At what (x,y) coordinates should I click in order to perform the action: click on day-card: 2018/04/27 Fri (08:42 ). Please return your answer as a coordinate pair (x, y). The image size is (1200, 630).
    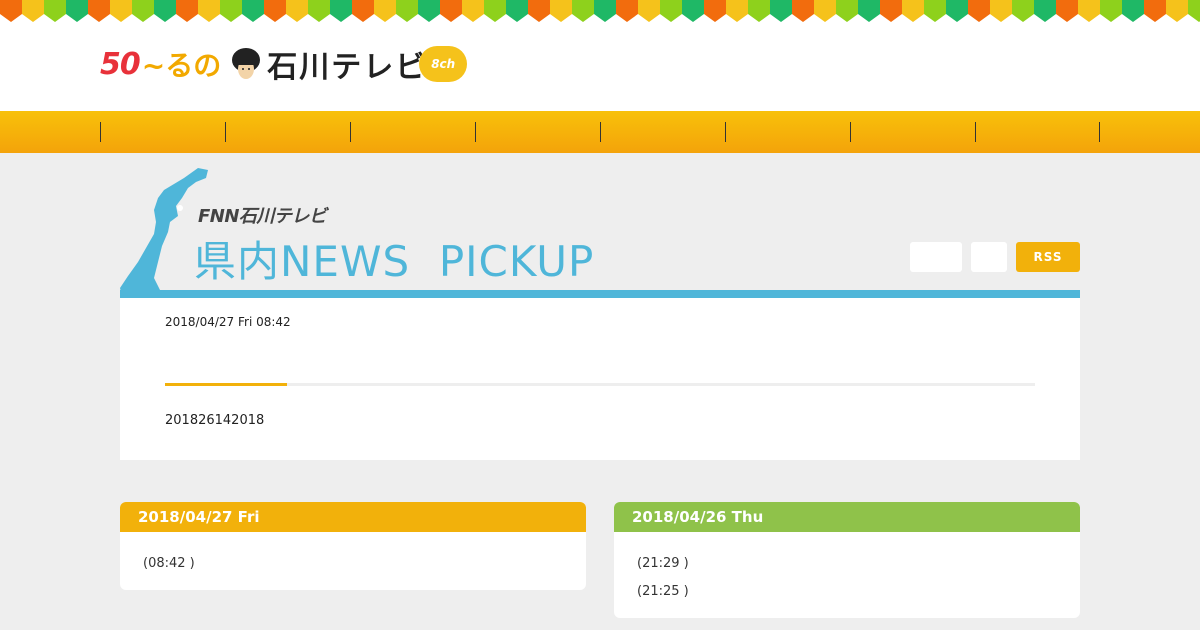
    Looking at the image, I should click on (353, 546).